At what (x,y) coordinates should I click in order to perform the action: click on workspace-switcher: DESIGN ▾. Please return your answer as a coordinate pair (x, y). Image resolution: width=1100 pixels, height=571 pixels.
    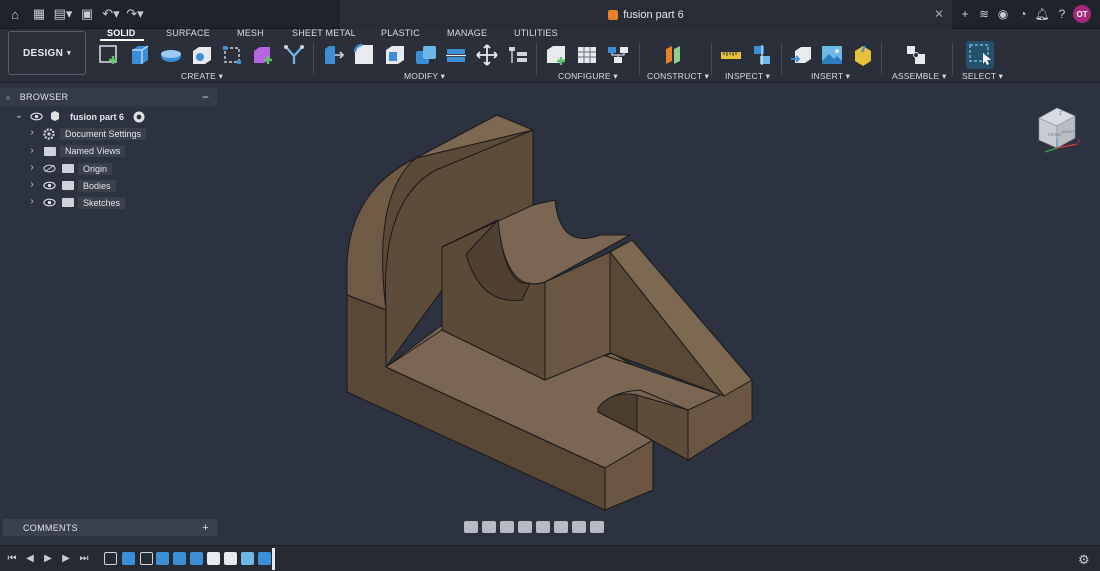
    Looking at the image, I should click on (47, 53).